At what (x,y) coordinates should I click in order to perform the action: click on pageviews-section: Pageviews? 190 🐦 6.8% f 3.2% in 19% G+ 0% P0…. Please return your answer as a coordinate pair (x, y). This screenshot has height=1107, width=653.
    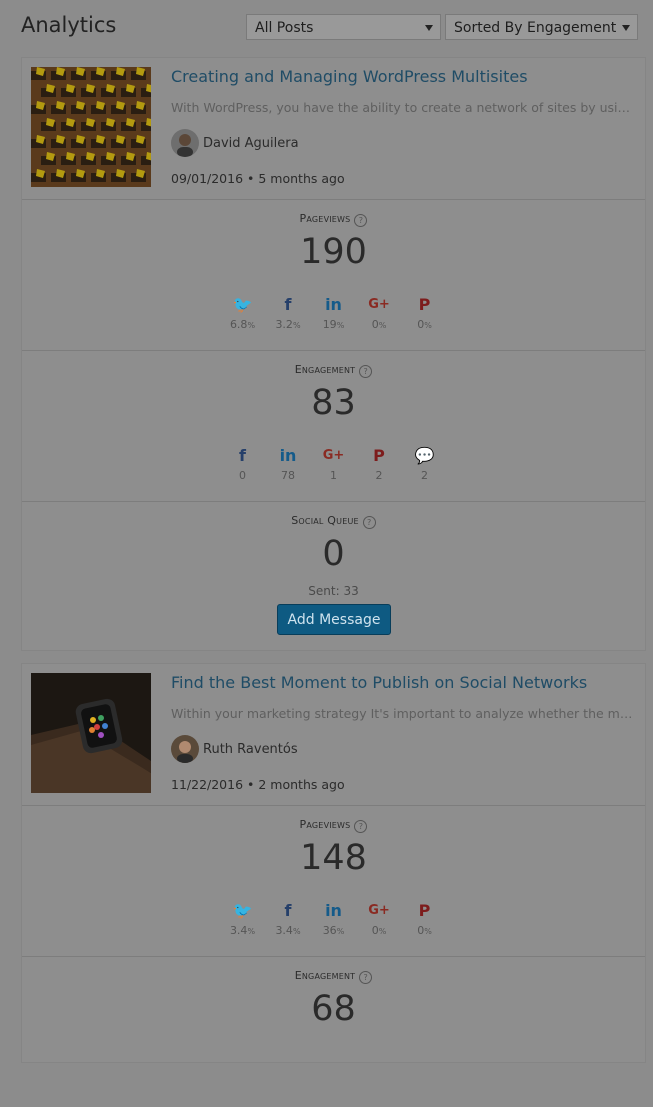
    Looking at the image, I should click on (333, 275).